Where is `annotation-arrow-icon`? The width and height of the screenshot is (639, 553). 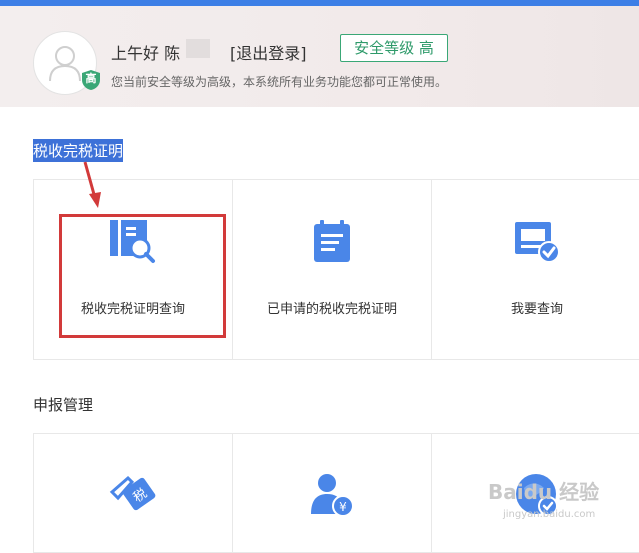
annotation-arrow-icon is located at coordinates (92, 187).